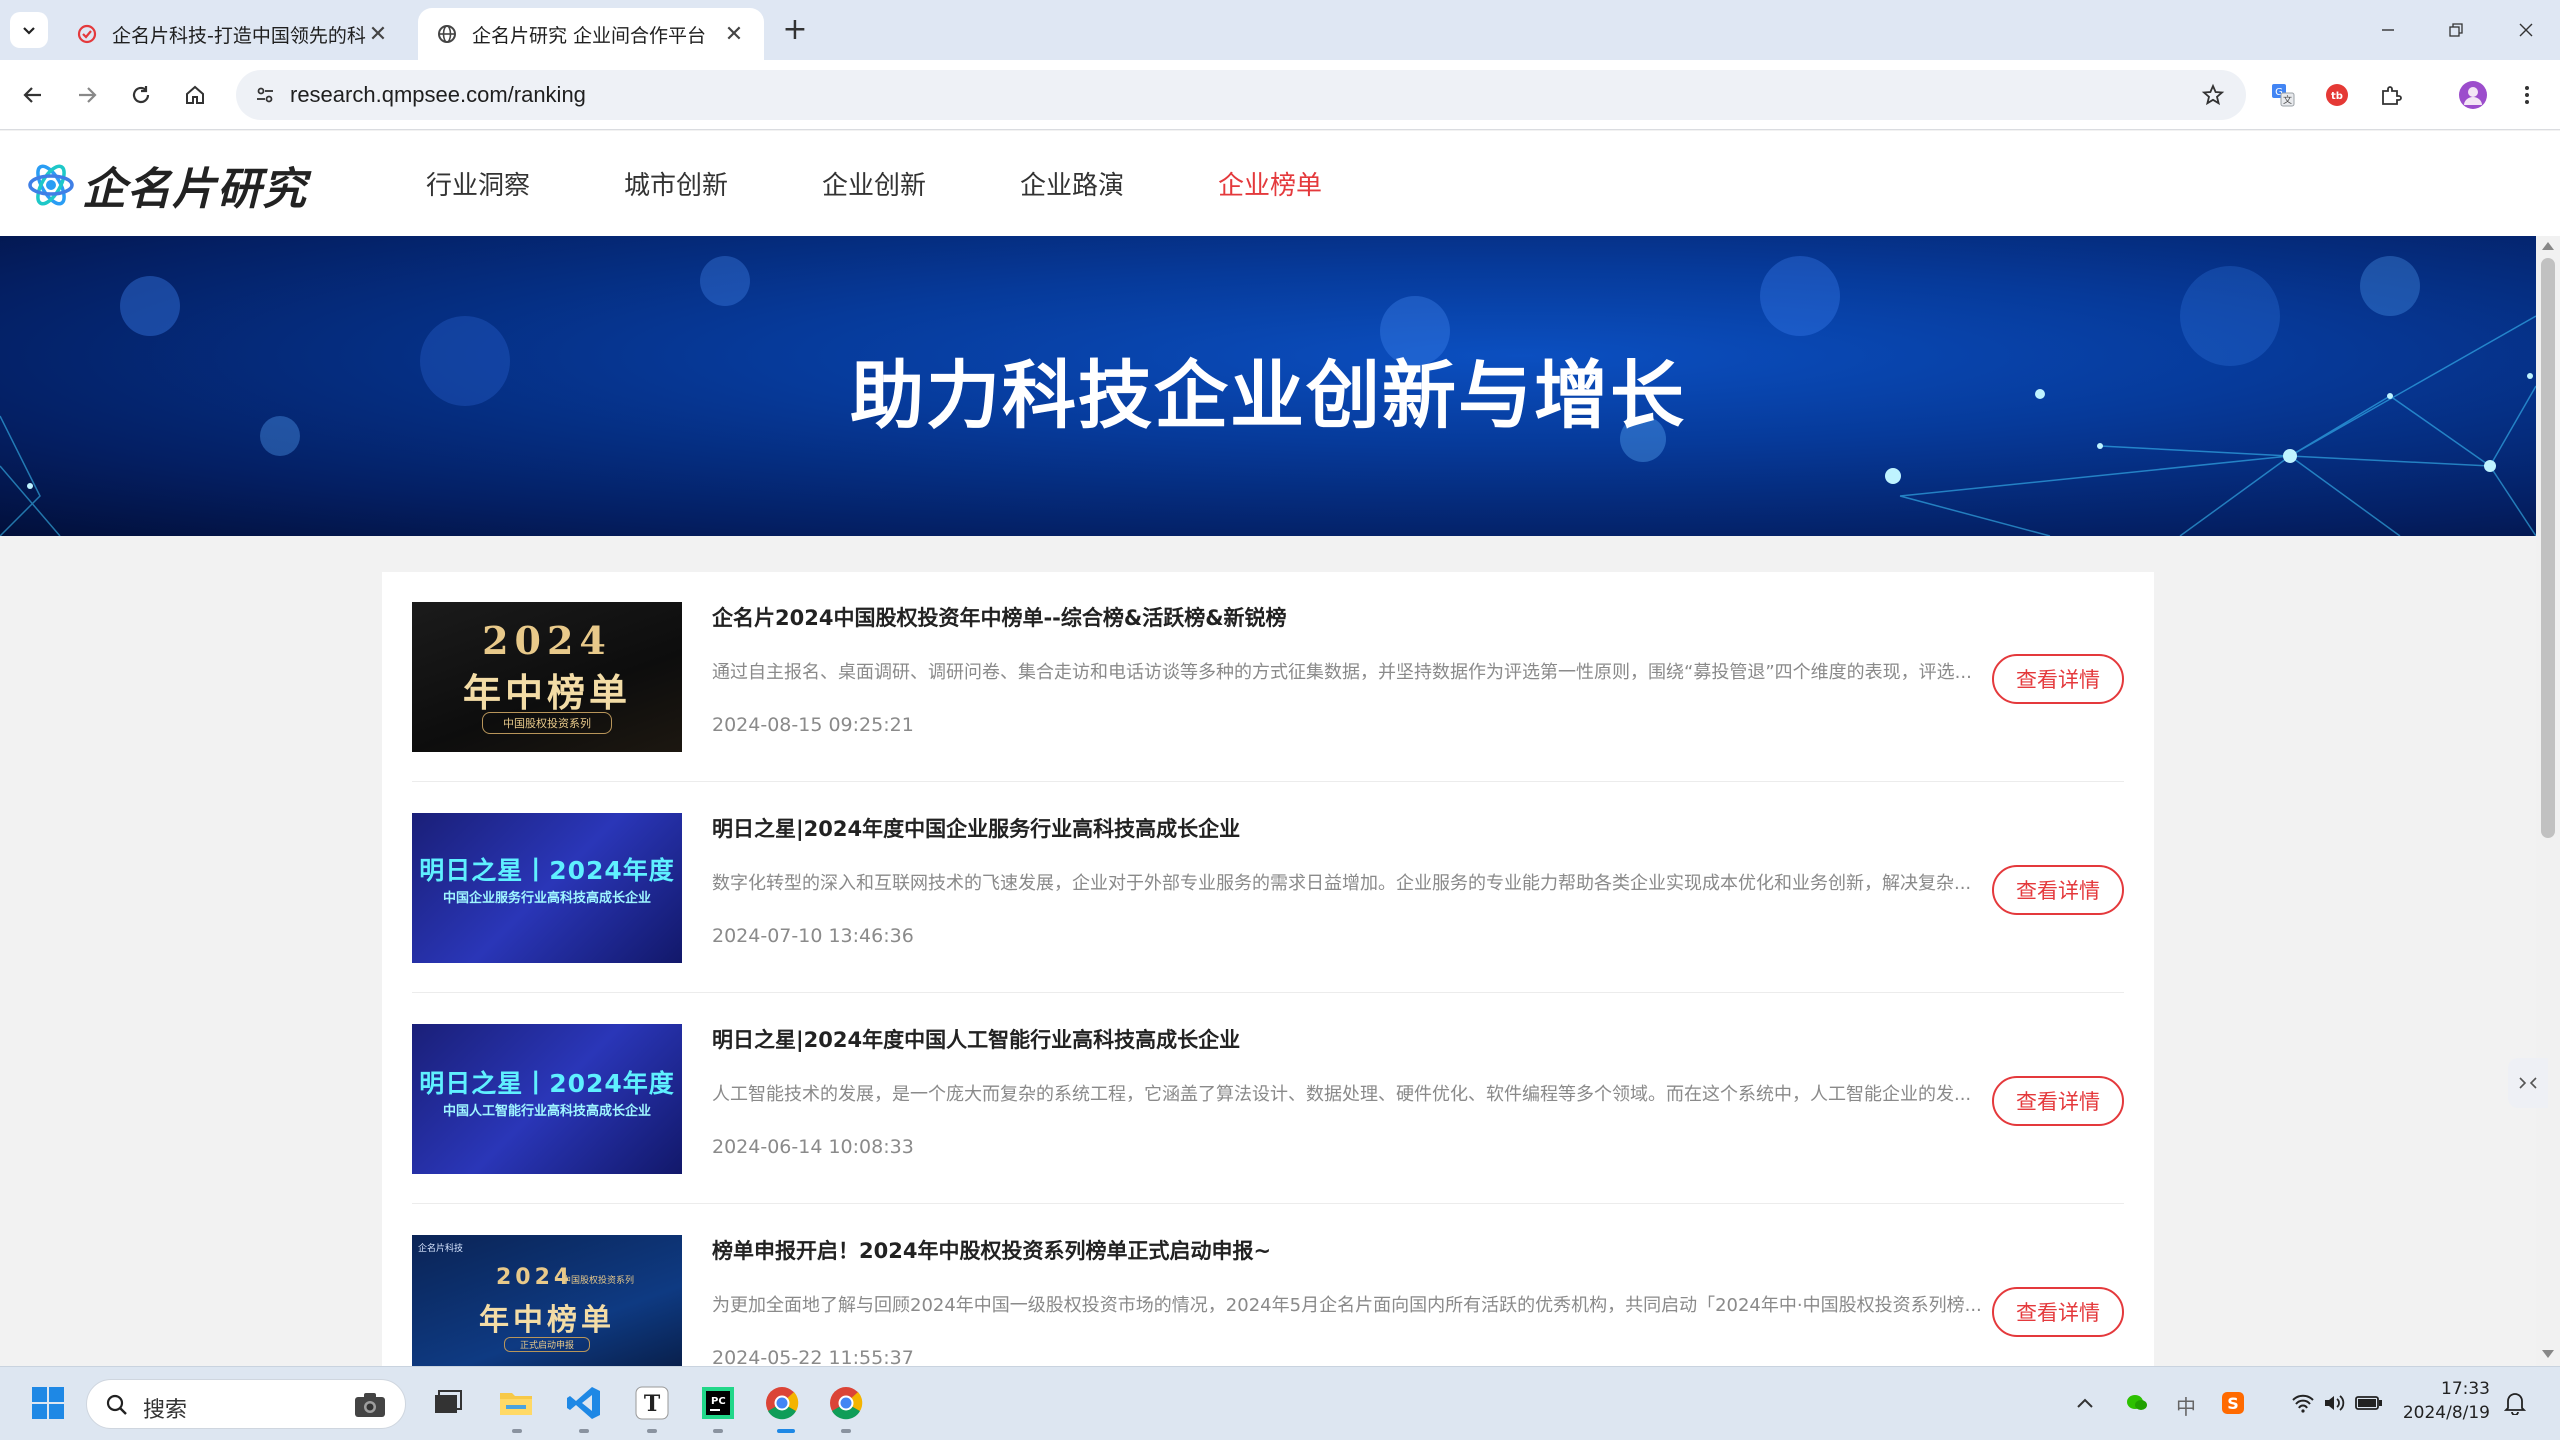 The width and height of the screenshot is (2560, 1440). I want to click on item-date: 2024-06-14 10:08:33, so click(813, 1147).